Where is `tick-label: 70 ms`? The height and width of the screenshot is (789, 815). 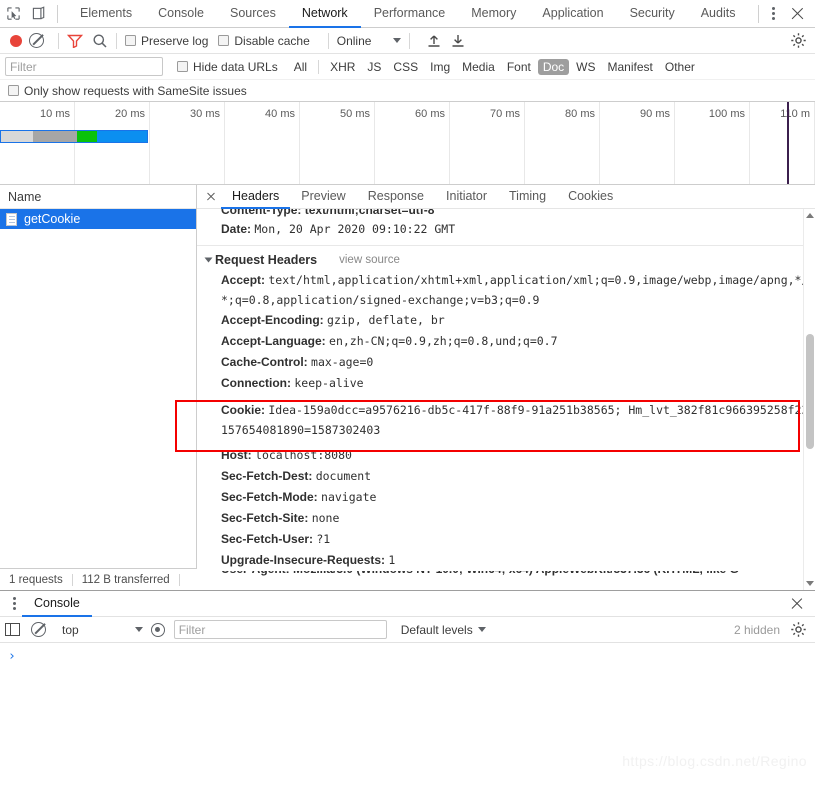 tick-label: 70 ms is located at coordinates (505, 114).